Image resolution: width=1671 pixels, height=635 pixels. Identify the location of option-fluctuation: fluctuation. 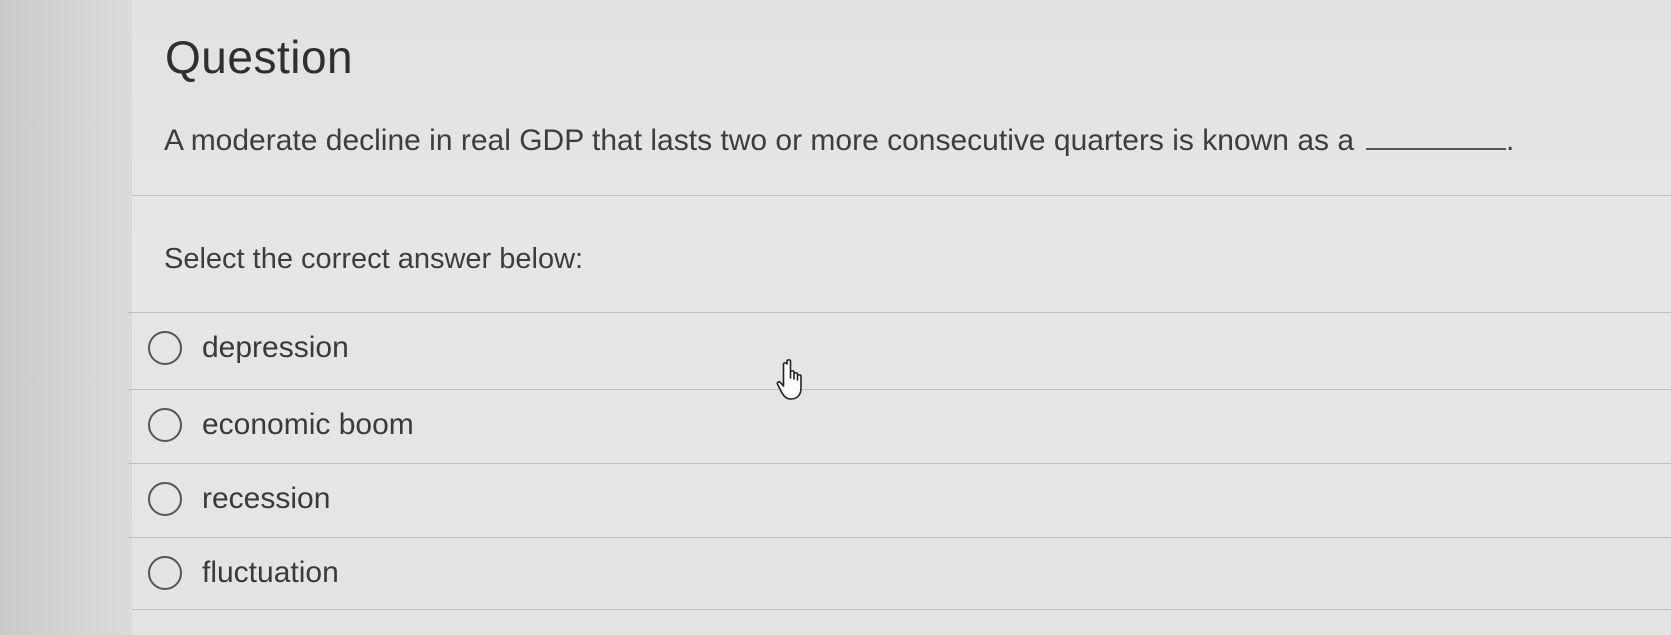
(899, 572).